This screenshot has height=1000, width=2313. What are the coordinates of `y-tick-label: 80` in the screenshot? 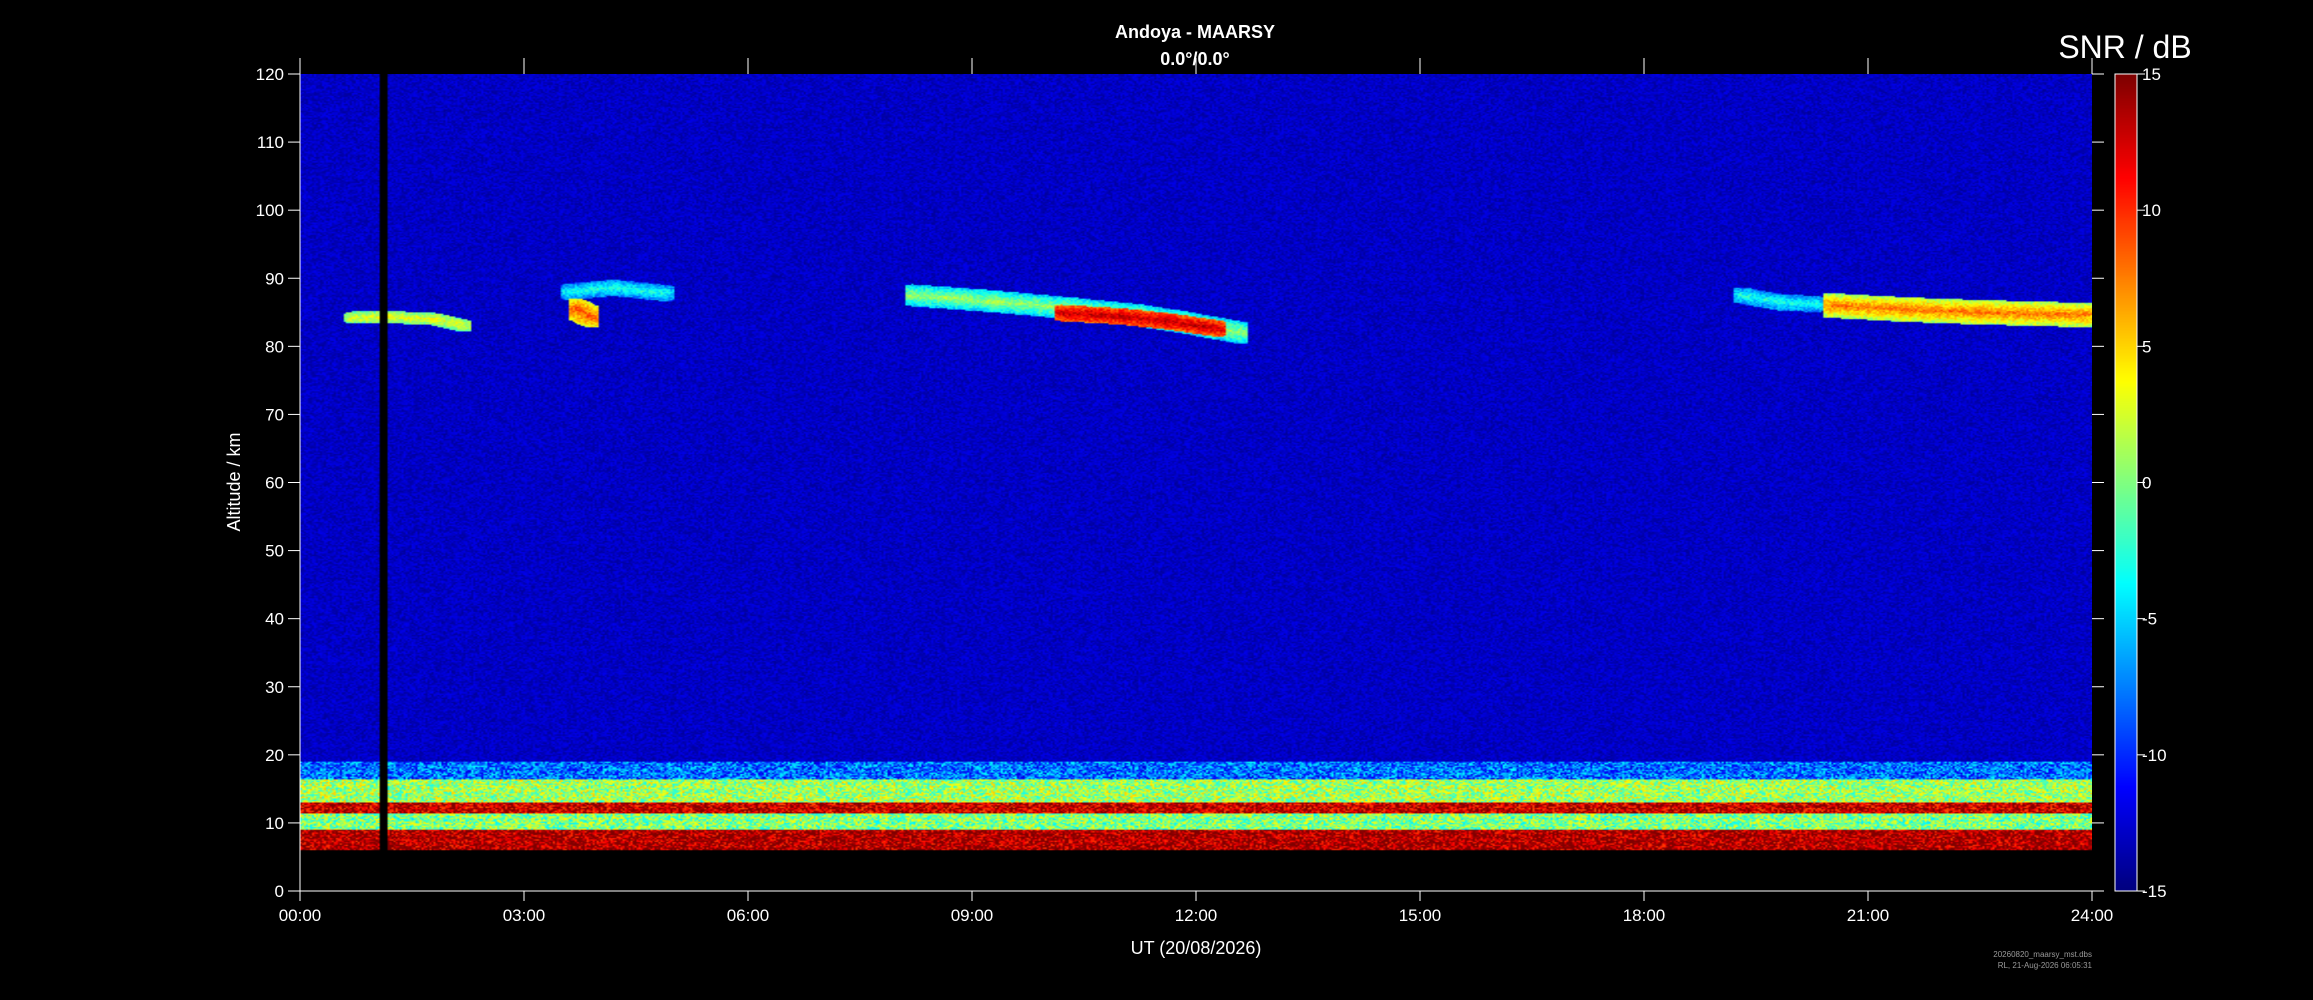 It's located at (274, 346).